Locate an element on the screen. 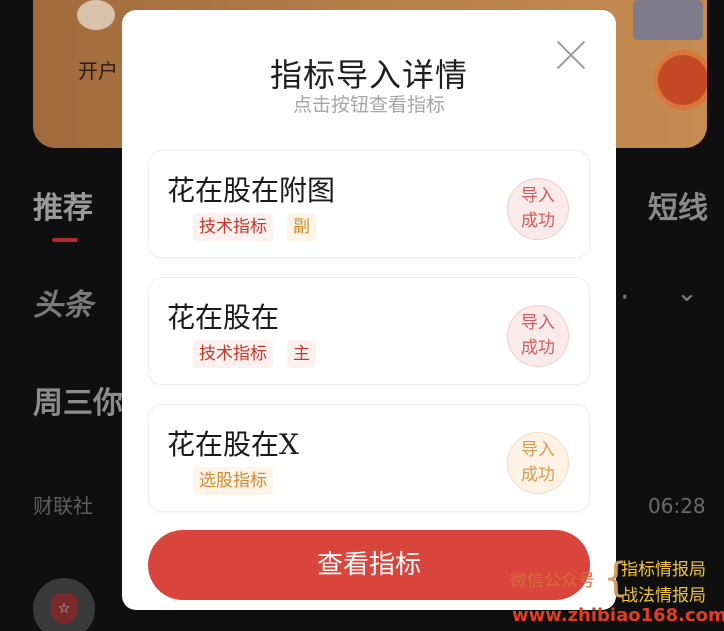 The width and height of the screenshot is (724, 631). shield-icon: ☆ is located at coordinates (64, 609).